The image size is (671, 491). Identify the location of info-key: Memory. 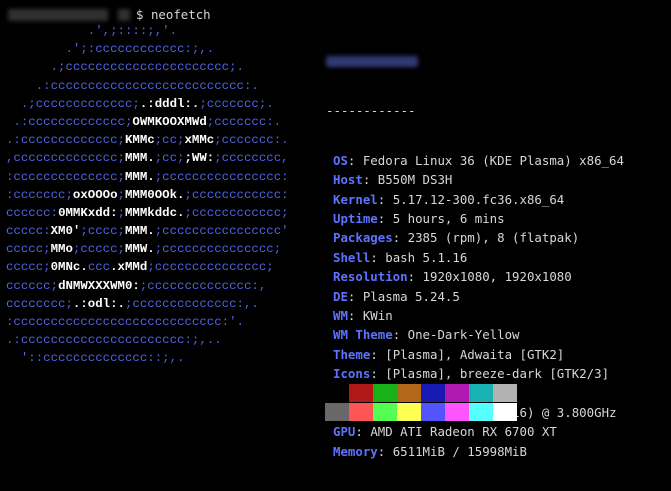
(355, 451).